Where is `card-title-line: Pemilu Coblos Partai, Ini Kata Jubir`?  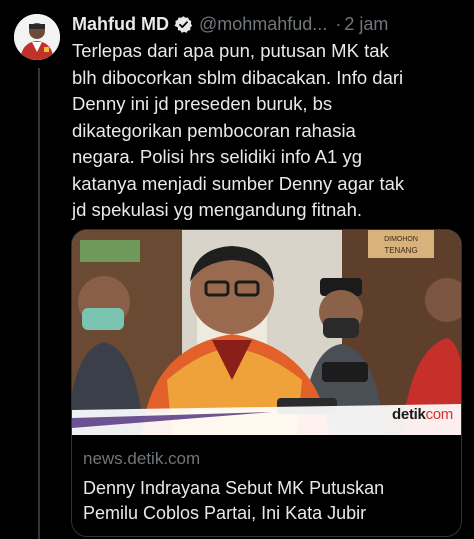
card-title-line: Pemilu Coblos Partai, Ini Kata Jubir is located at coordinates (225, 513).